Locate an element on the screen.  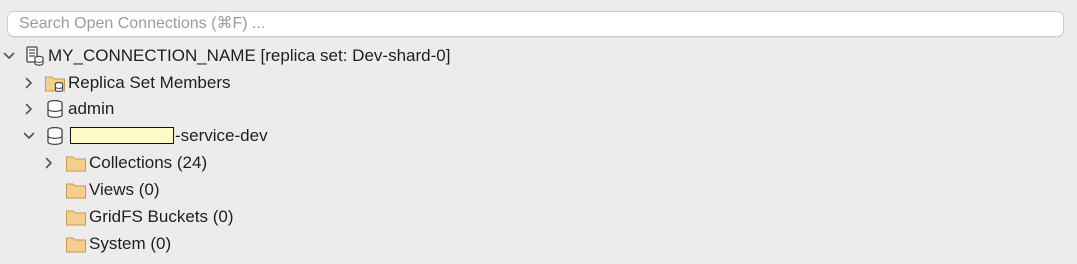
tree-item-label: Views (0) is located at coordinates (124, 189).